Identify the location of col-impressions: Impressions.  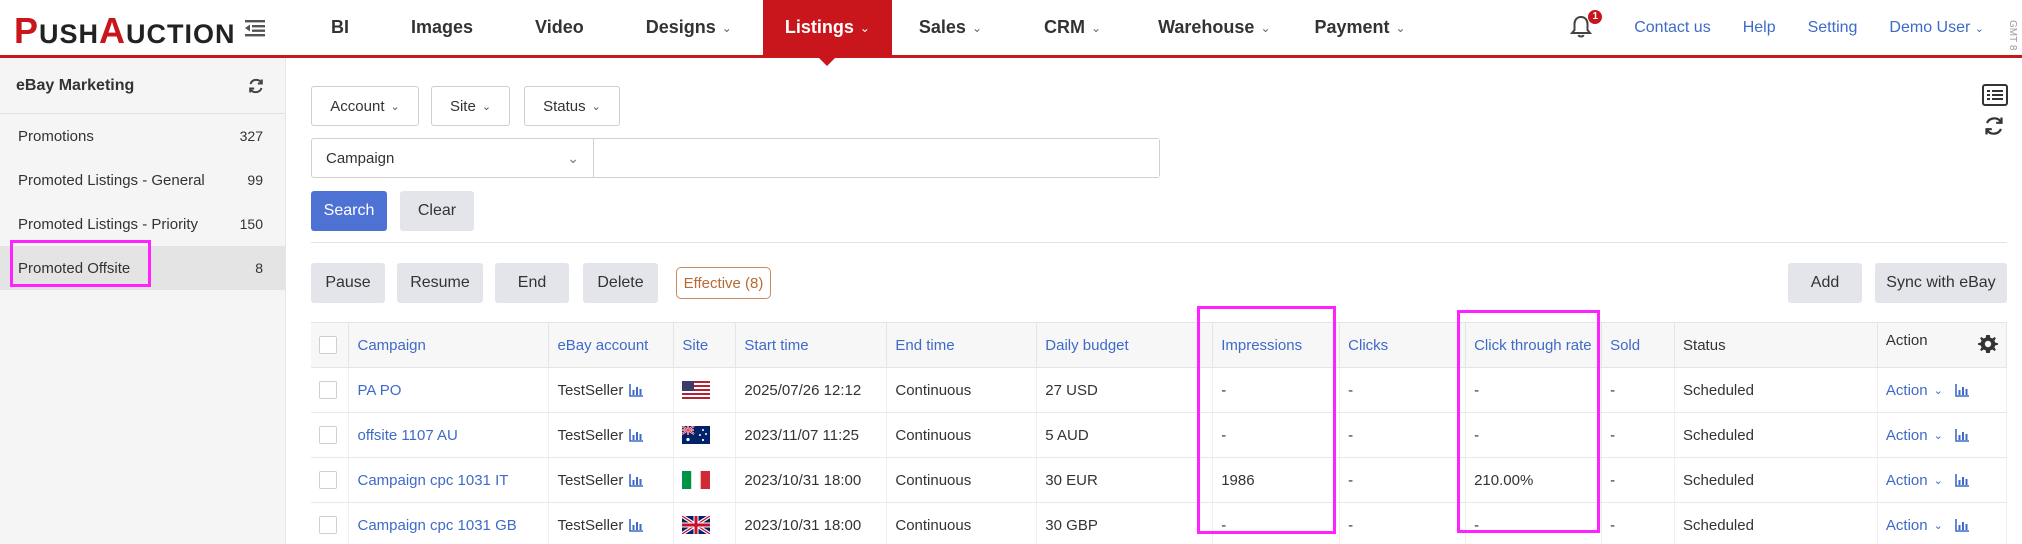
(1276, 345).